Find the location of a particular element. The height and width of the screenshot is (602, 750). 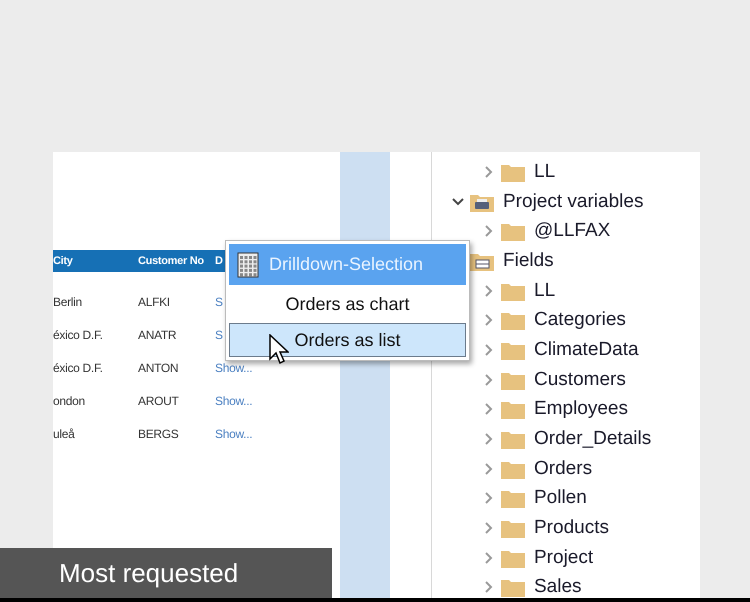

column-header: D is located at coordinates (219, 261).